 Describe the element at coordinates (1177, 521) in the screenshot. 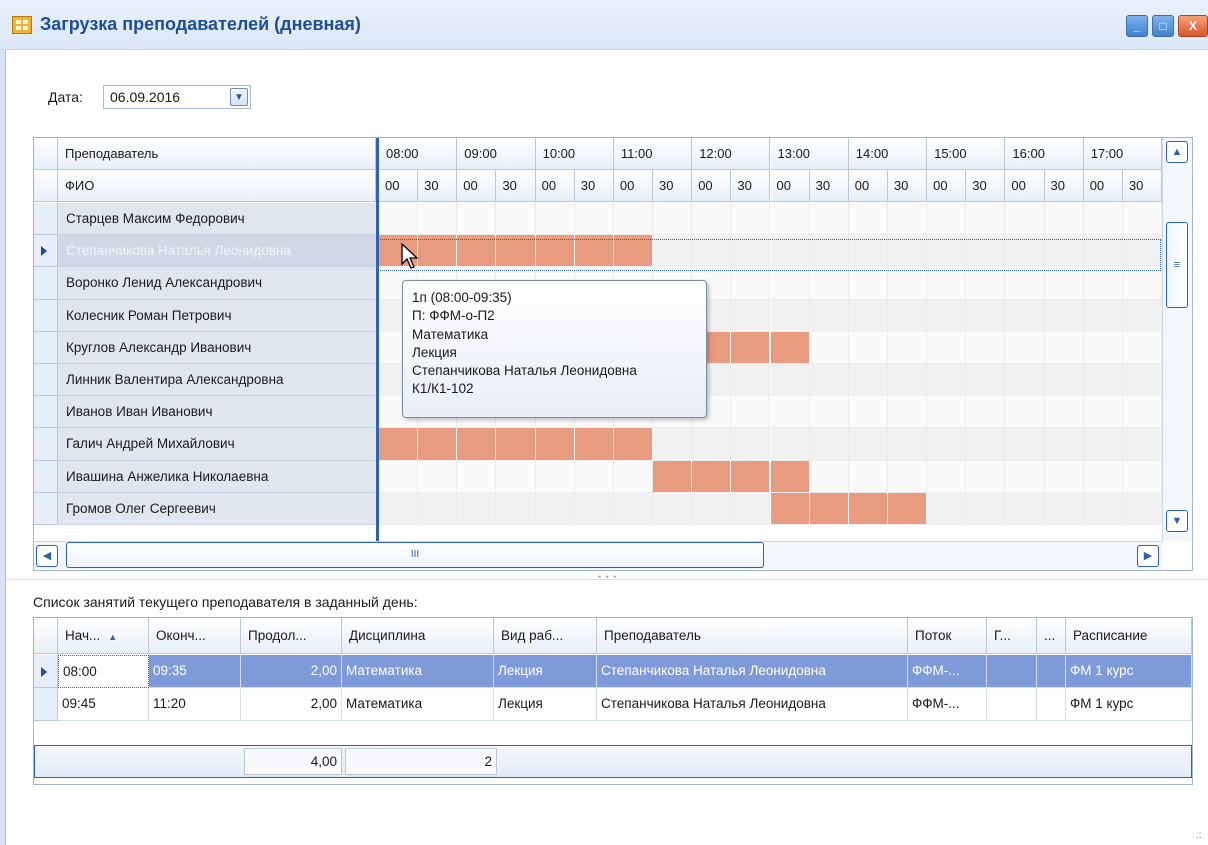

I see `scroll-down-icon: ▼` at that location.